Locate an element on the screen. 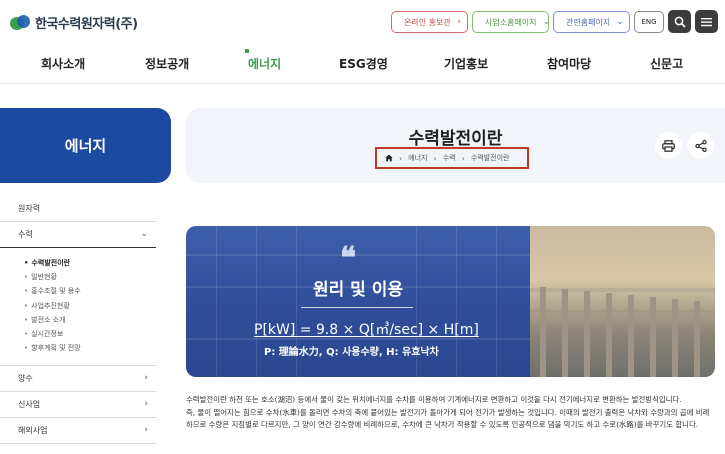 The height and width of the screenshot is (454, 725). breadcrumb-item: 에너지 is located at coordinates (417, 158).